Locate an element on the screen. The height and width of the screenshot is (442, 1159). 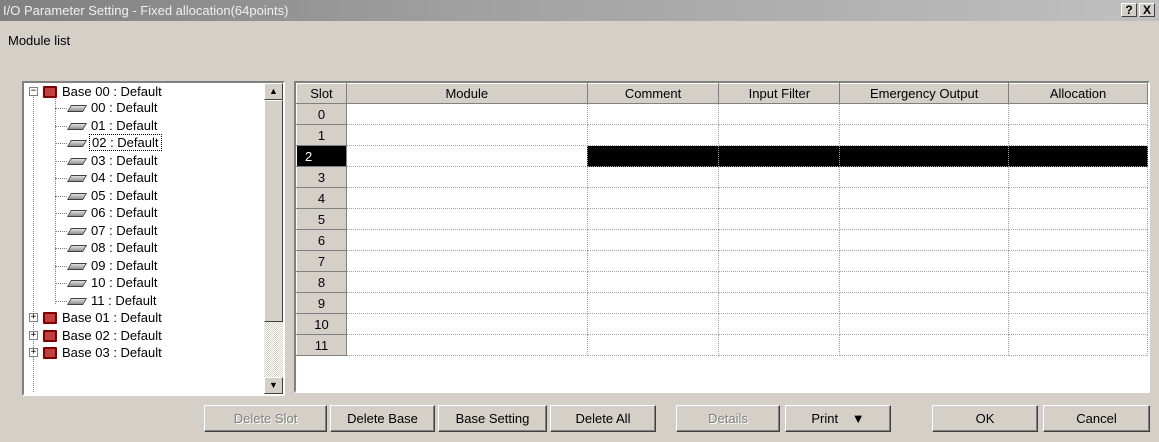
scroll-up-button: ▲ is located at coordinates (273, 91).